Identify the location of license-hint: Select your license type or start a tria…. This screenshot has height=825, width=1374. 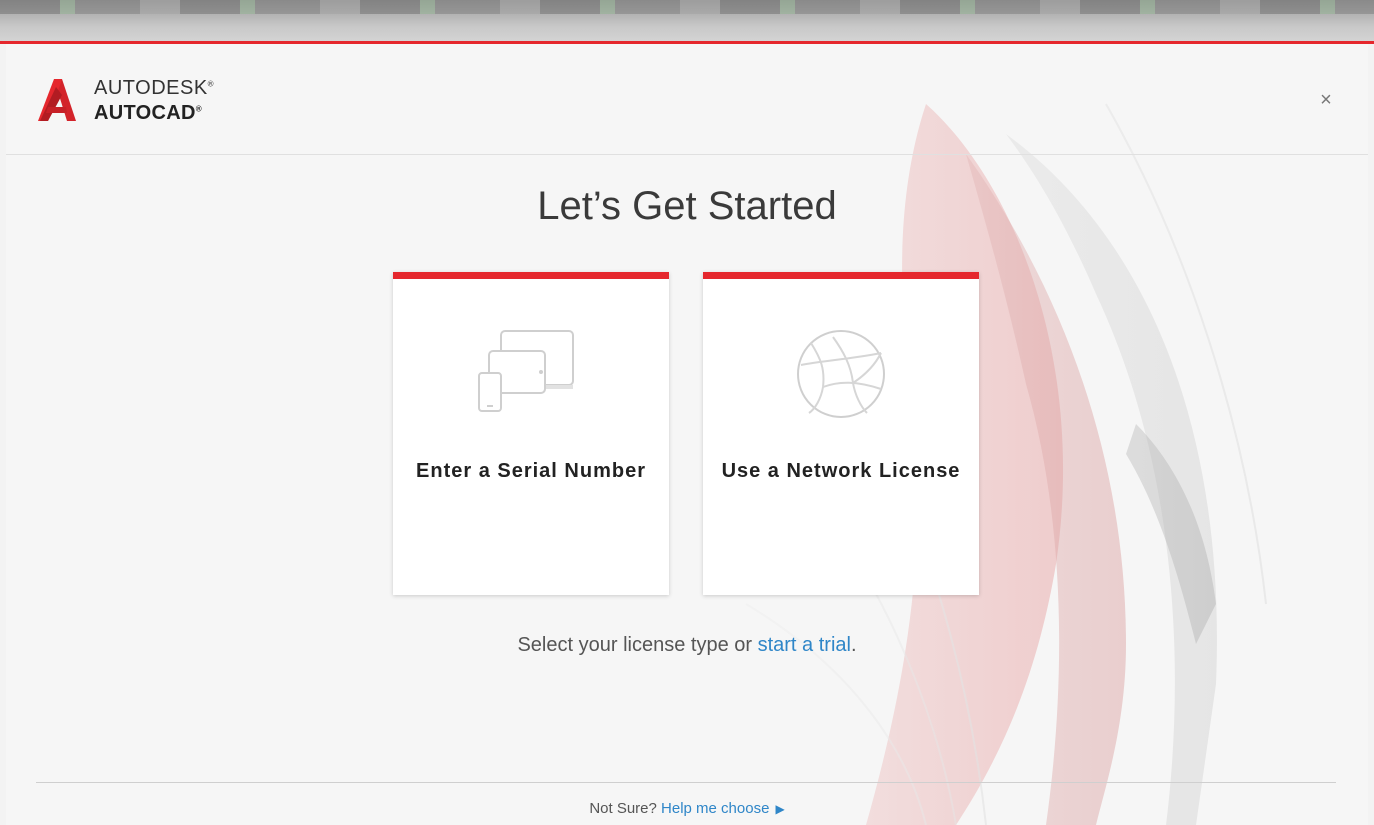
(687, 645).